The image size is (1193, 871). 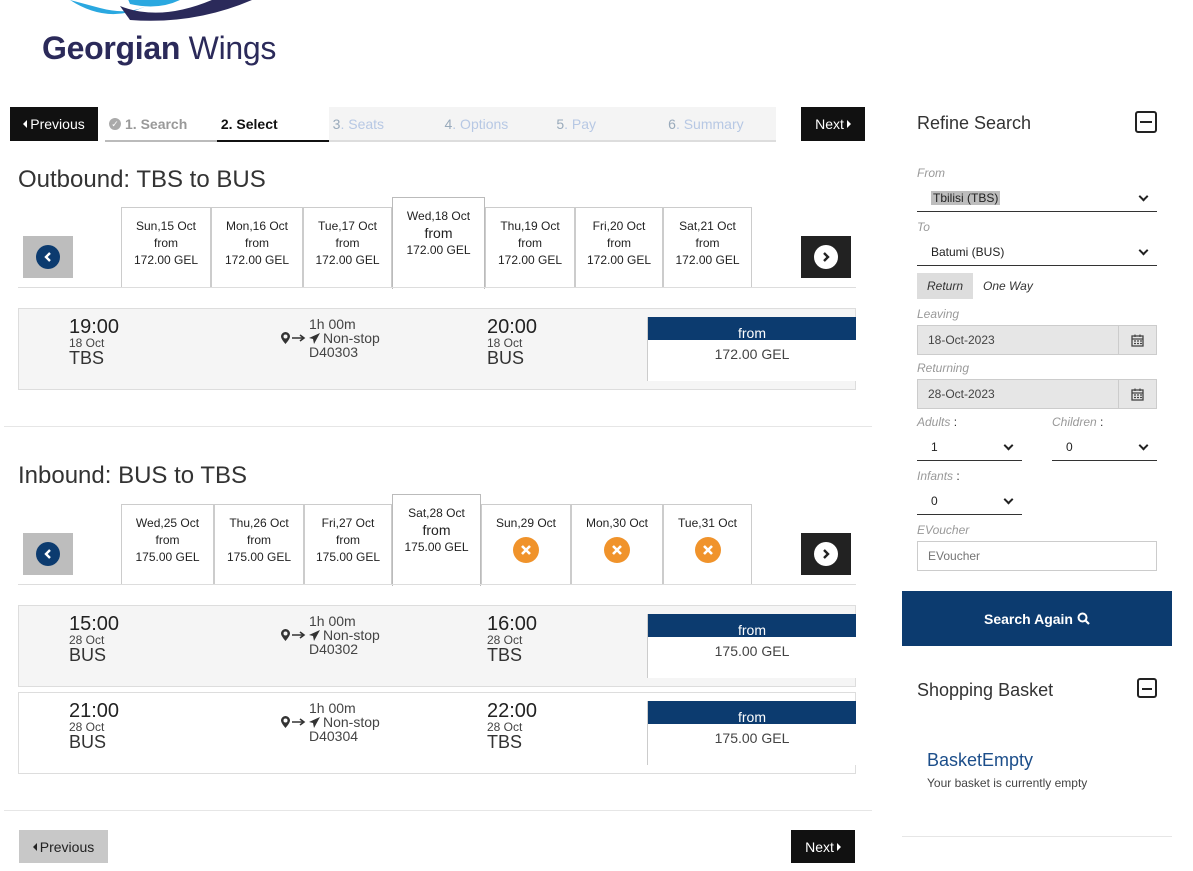 I want to click on outbound-next-dates-button, so click(x=826, y=257).